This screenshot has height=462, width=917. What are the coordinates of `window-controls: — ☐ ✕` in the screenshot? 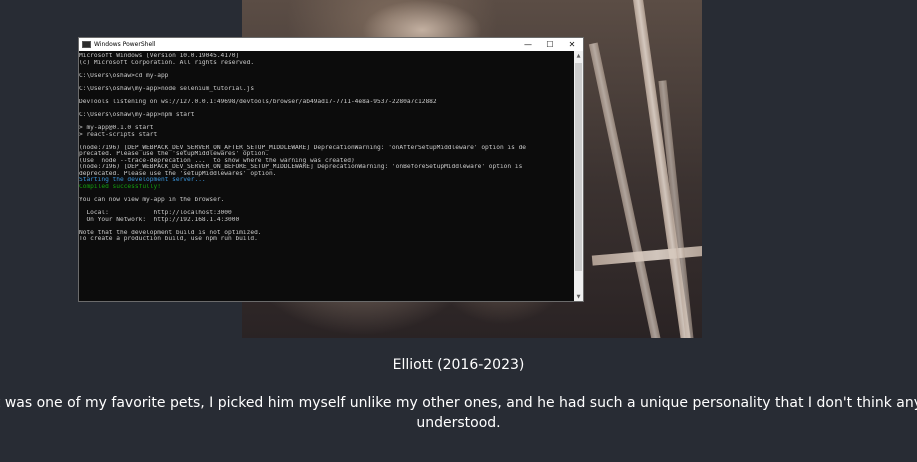 It's located at (550, 44).